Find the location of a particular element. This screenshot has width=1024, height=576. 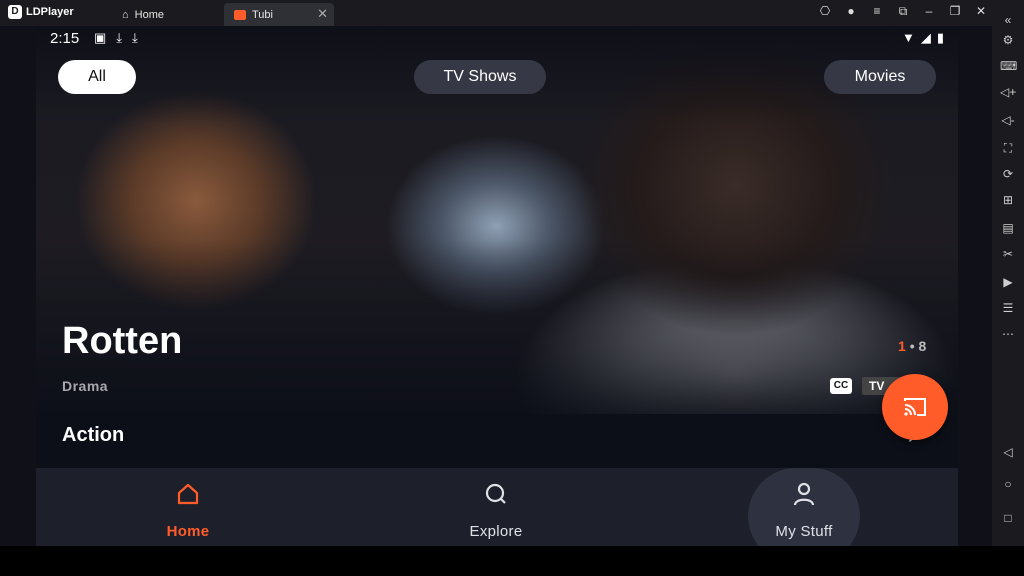

filter-all: All is located at coordinates (97, 77).